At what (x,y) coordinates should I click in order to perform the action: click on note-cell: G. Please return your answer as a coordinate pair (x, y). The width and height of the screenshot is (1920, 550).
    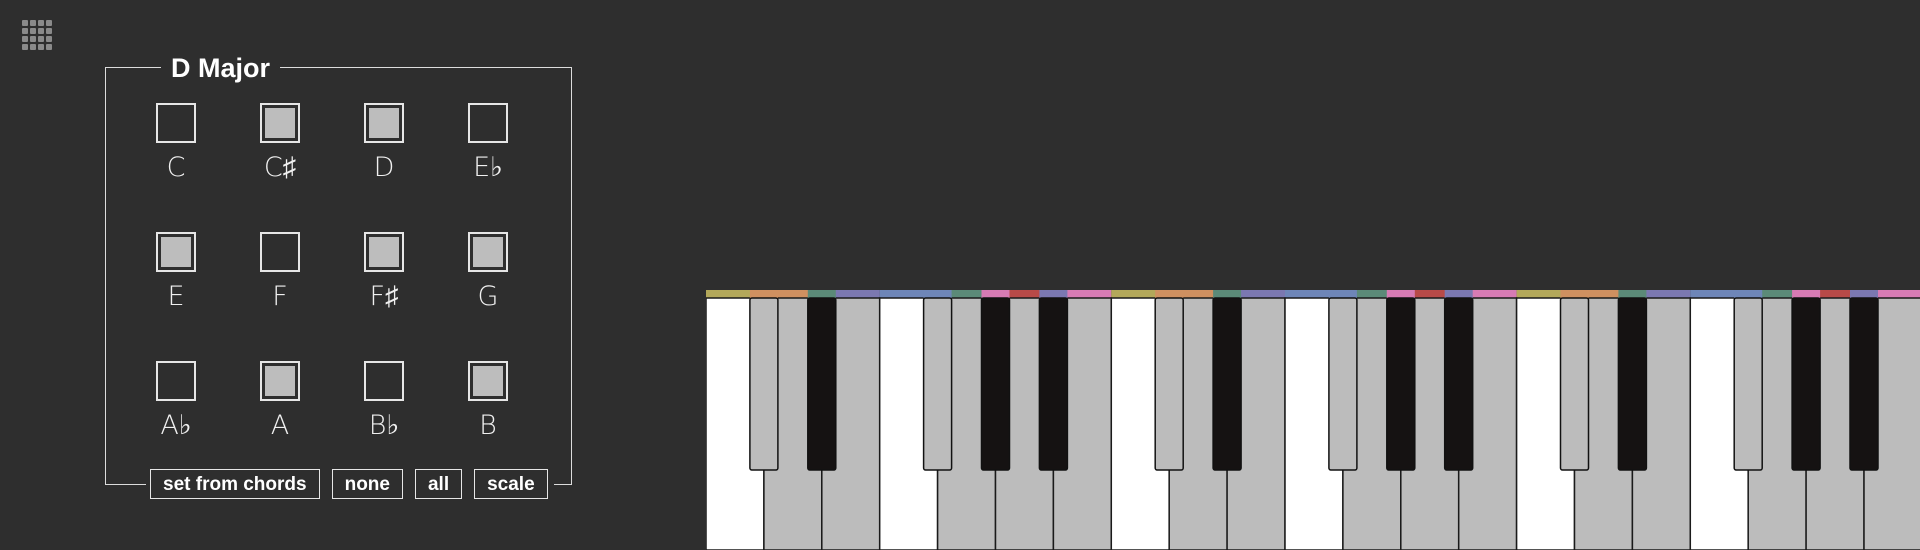
    Looking at the image, I should click on (488, 282).